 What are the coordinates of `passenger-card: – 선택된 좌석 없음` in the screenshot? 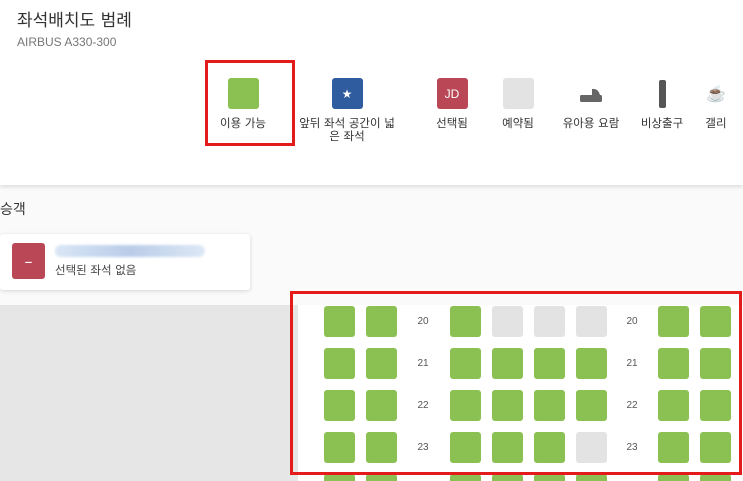 It's located at (125, 262).